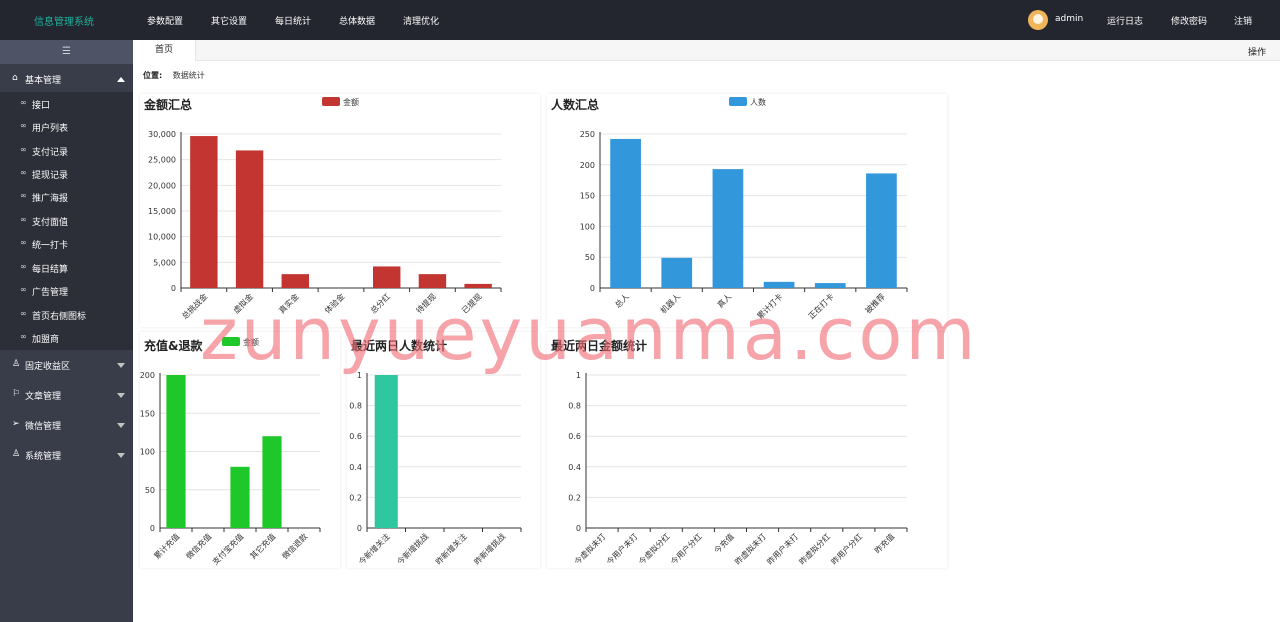 Image resolution: width=1280 pixels, height=622 pixels. Describe the element at coordinates (589, 548) in the screenshot. I see `x-tick-label: 今虚拟未打` at that location.